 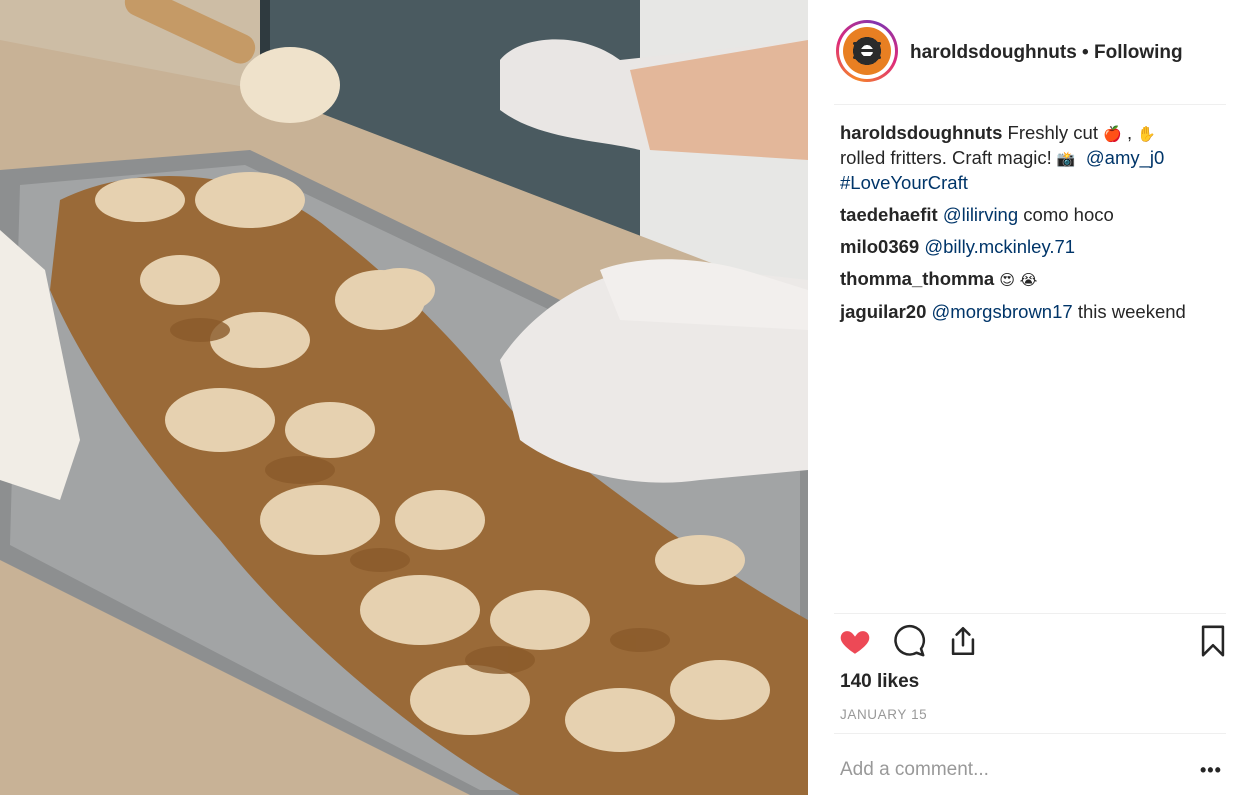 What do you see at coordinates (1138, 52) in the screenshot?
I see `following-button: Following` at bounding box center [1138, 52].